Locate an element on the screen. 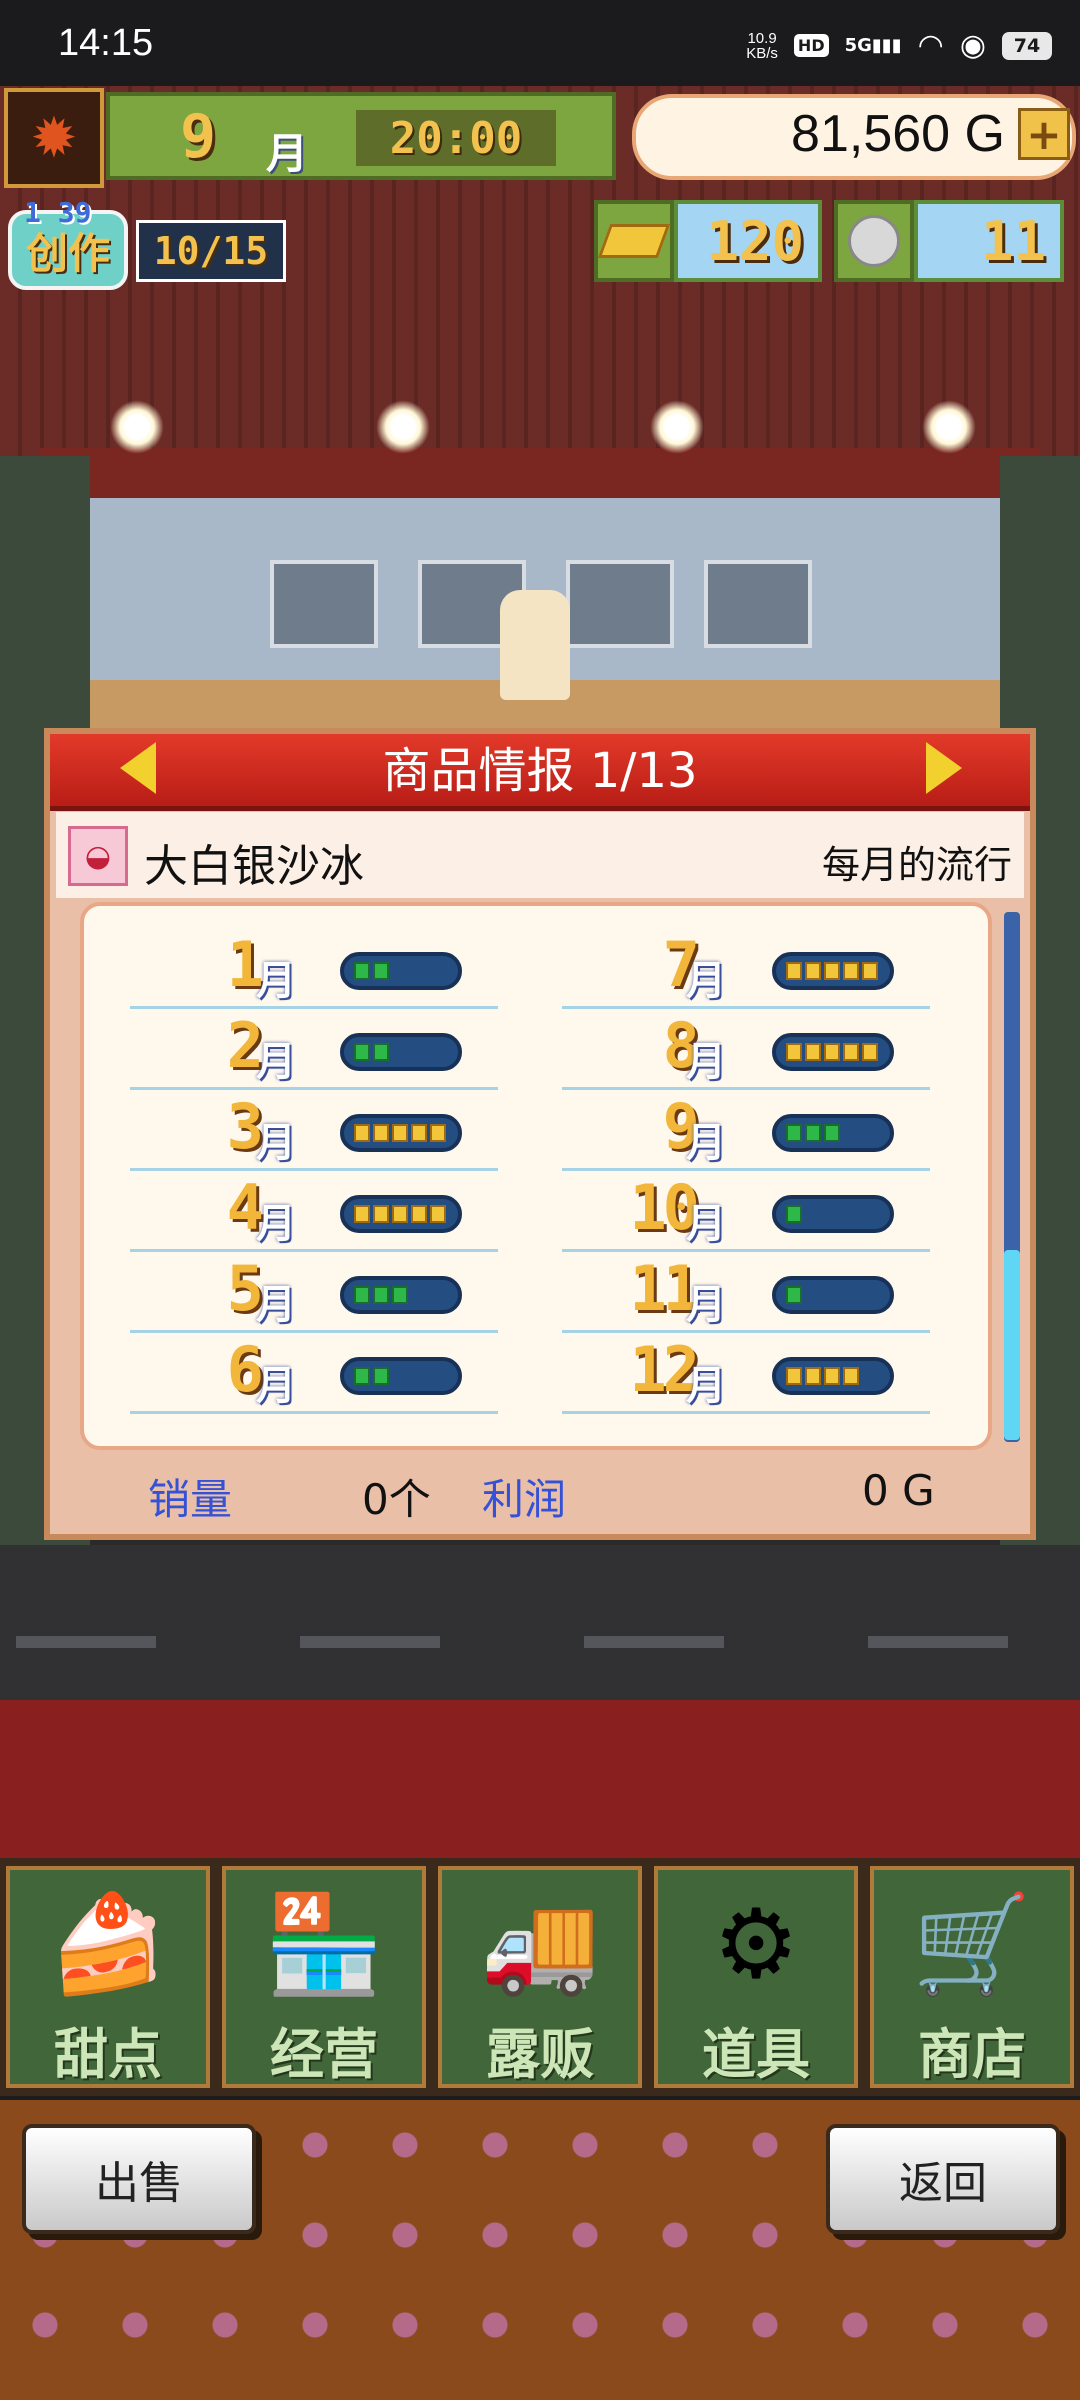 The image size is (1080, 2400). sell-button: 出售 is located at coordinates (139, 2179).